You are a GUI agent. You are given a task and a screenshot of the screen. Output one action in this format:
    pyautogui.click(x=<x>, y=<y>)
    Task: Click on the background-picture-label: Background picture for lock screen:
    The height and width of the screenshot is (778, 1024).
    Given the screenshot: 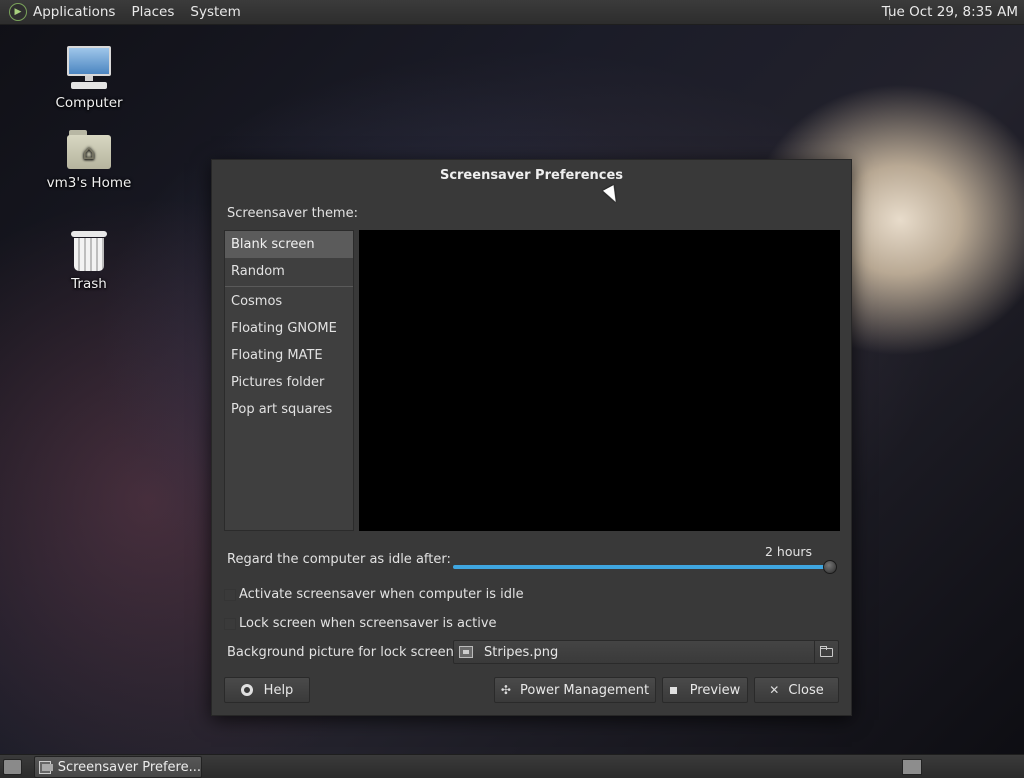 What is the action you would take?
    pyautogui.click(x=343, y=652)
    